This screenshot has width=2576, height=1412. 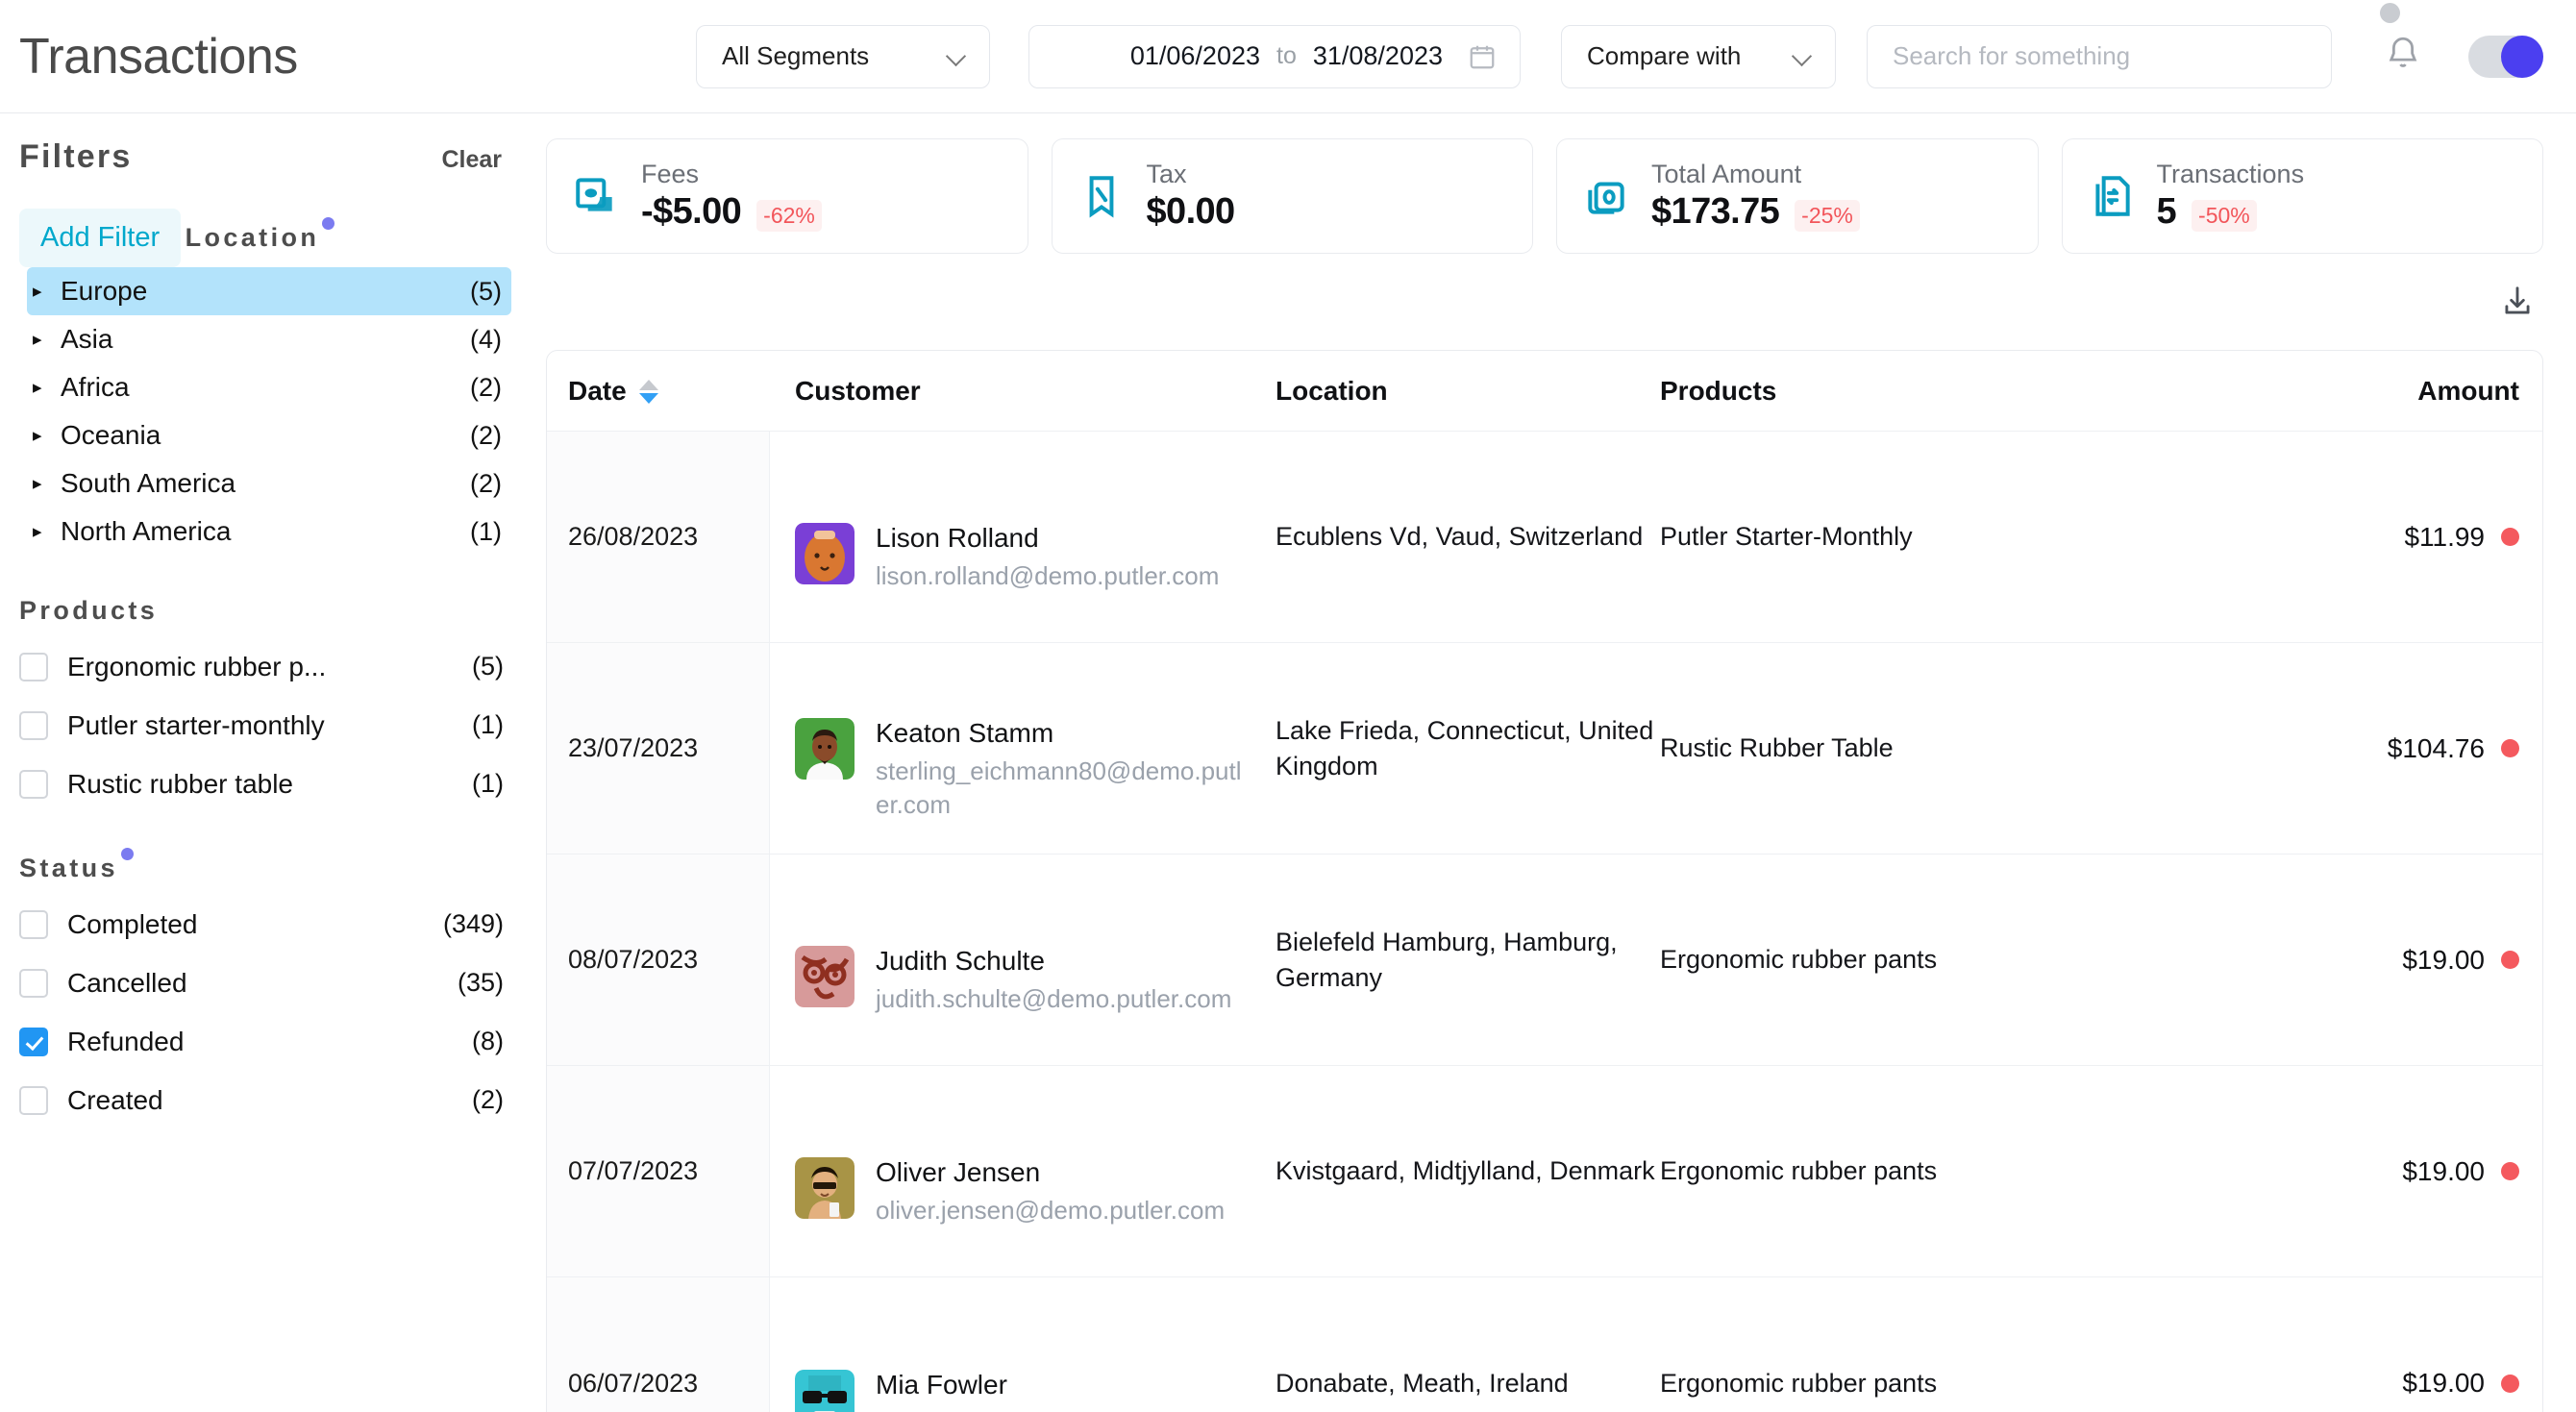 I want to click on kpi-delta: -25%, so click(x=1827, y=216).